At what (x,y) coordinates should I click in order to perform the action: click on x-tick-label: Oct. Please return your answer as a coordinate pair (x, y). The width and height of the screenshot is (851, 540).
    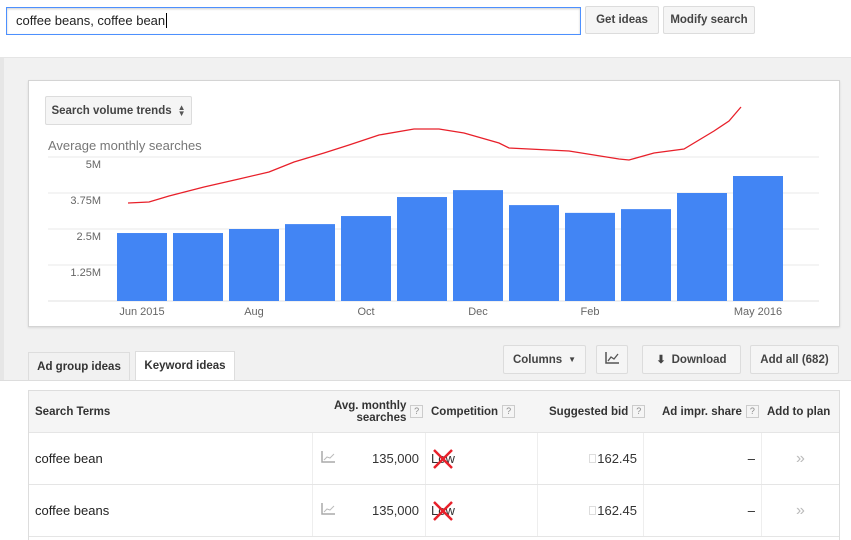
    Looking at the image, I should click on (365, 312).